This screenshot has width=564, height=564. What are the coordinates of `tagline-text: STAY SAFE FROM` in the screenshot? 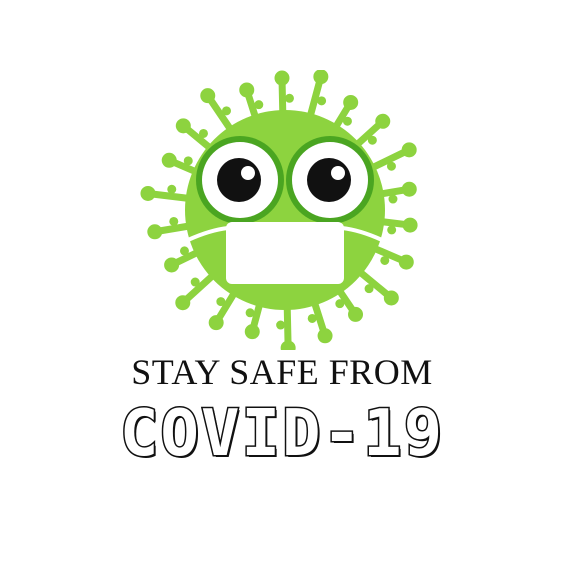 It's located at (282, 372).